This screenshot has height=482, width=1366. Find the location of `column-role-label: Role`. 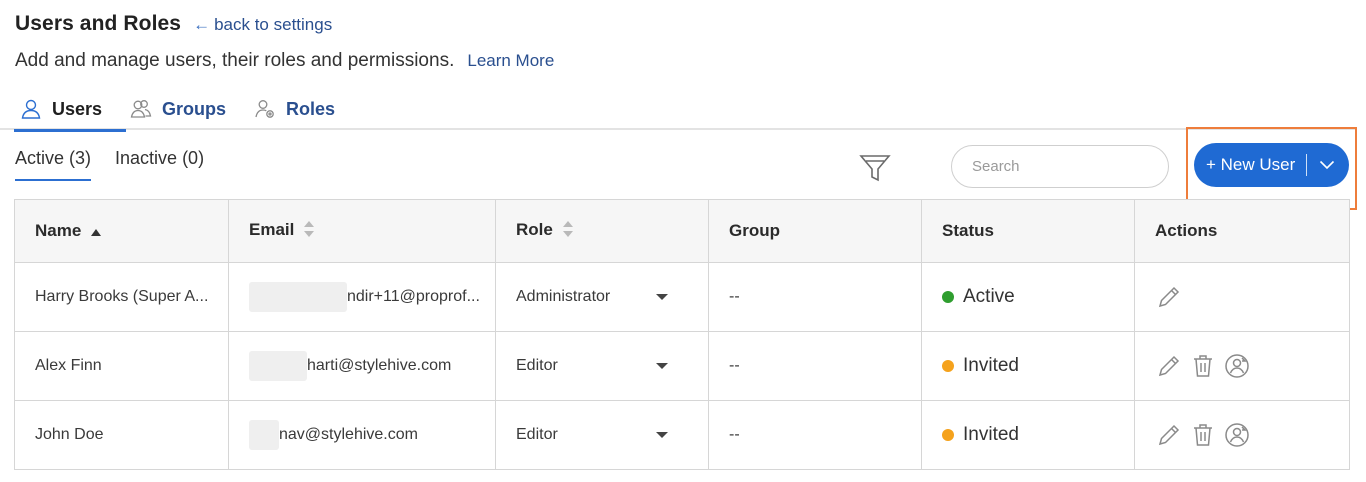

column-role-label: Role is located at coordinates (534, 230).